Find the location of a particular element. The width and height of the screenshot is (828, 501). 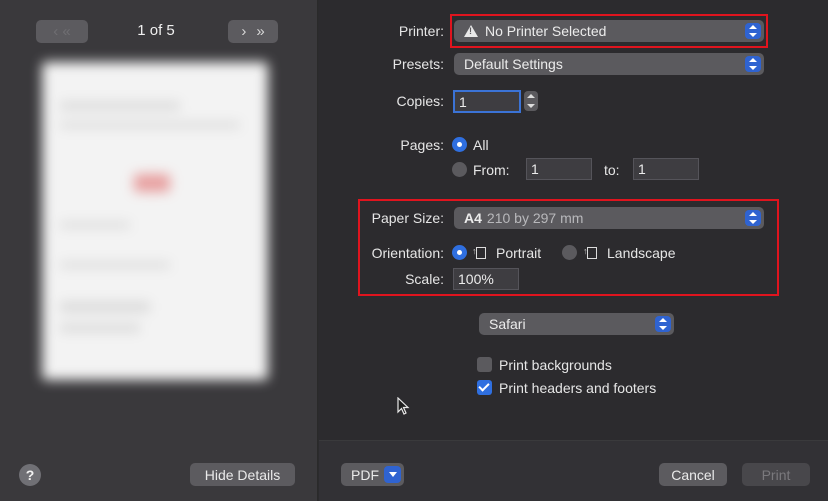

pages-to-label: to: is located at coordinates (612, 170).